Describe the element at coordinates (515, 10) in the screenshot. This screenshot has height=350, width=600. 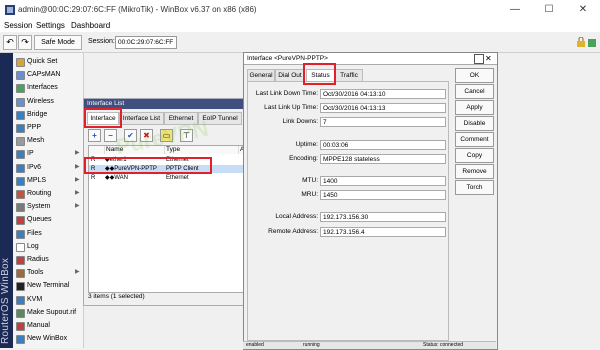
I see `minimize-button: —` at that location.